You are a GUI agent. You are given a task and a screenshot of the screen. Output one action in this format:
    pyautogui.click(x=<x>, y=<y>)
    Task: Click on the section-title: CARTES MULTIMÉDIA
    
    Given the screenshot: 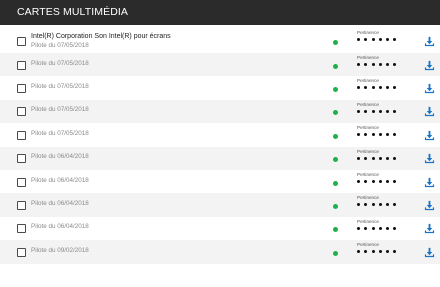 What is the action you would take?
    pyautogui.click(x=72, y=12)
    